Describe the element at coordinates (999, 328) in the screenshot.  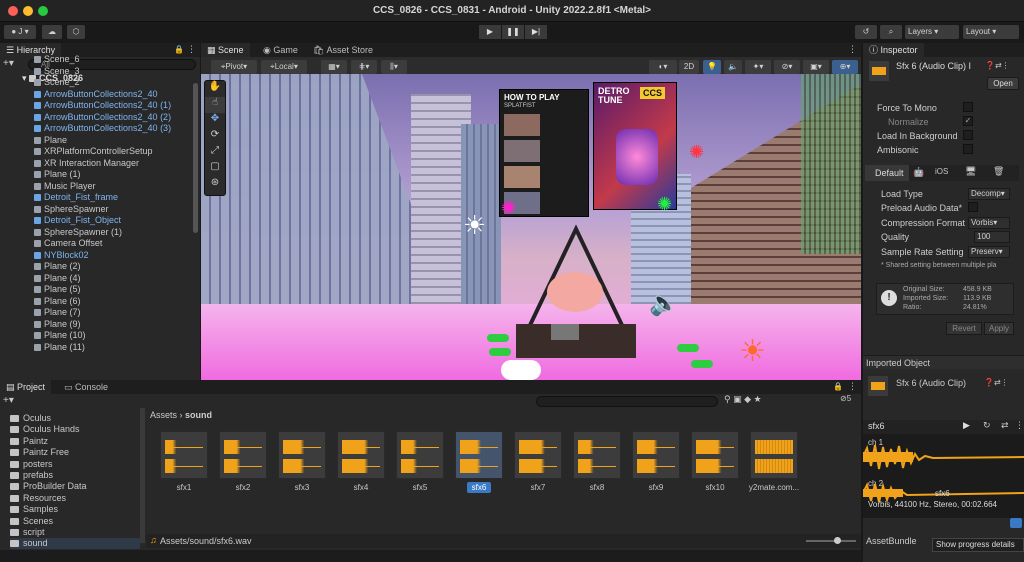
I see `apply-button: Apply` at that location.